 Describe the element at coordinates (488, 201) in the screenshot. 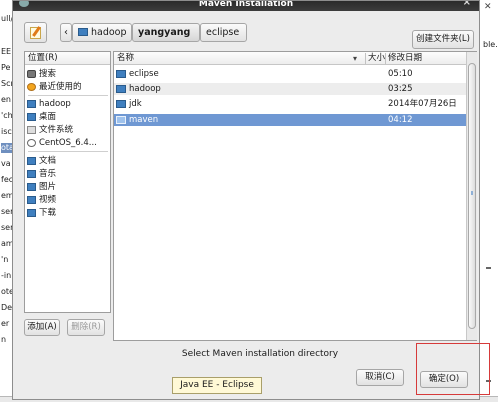

I see `background-window-right: ✕ ble.` at that location.